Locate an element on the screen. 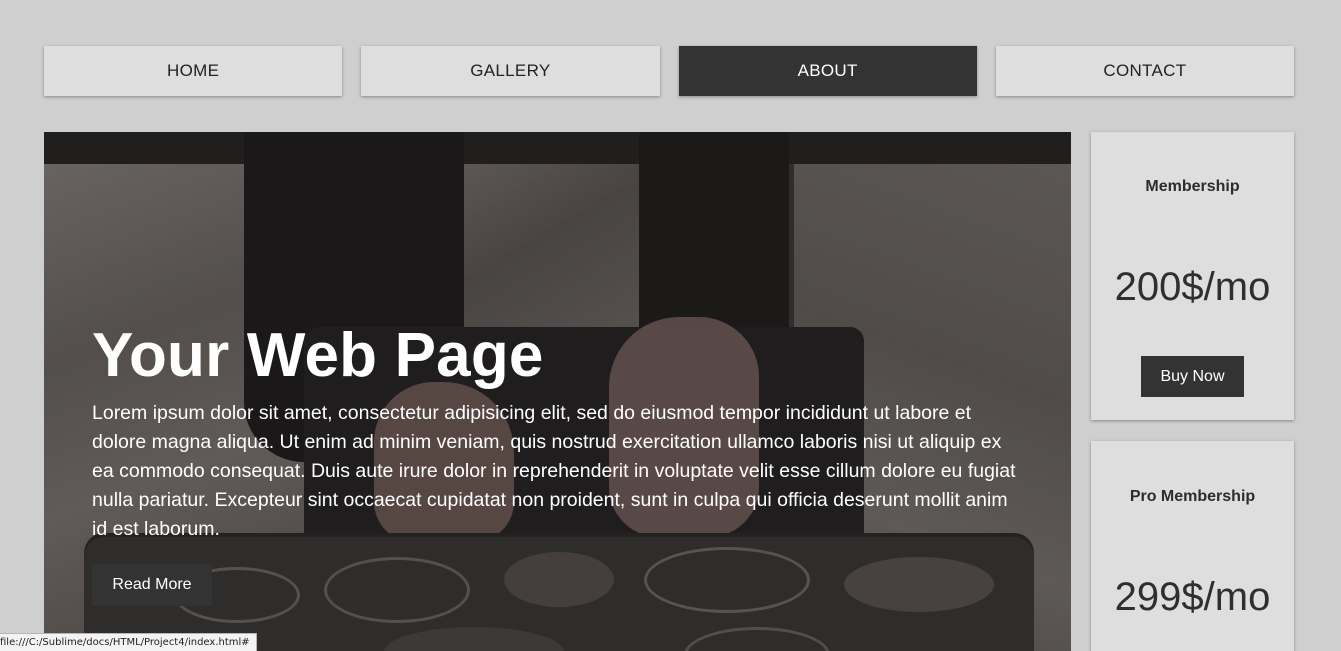 This screenshot has height=651, width=1341. main-nav: HOME GALLERY ABOUT CONTACT is located at coordinates (669, 71).